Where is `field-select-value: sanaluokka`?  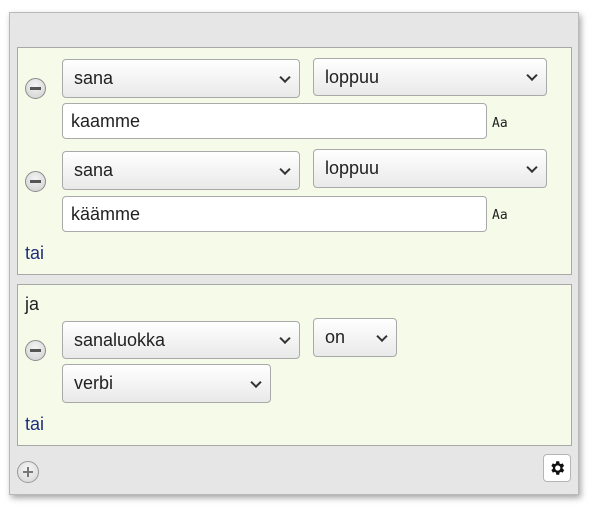
field-select-value: sanaluokka is located at coordinates (120, 339).